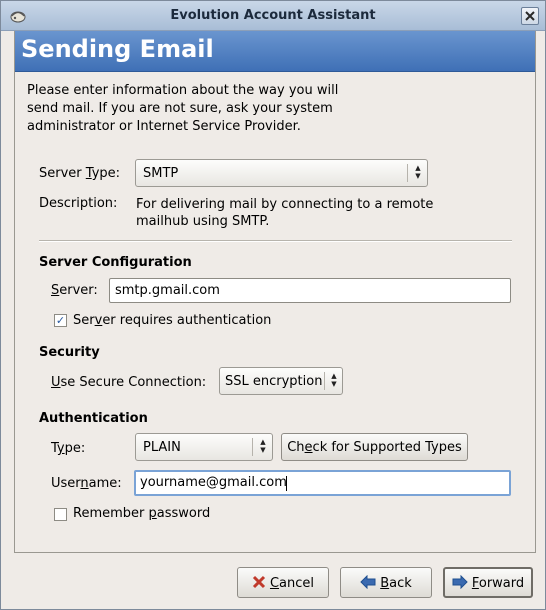 This screenshot has height=610, width=546. I want to click on server-type-select: SMTP ▲ ▼, so click(281, 173).